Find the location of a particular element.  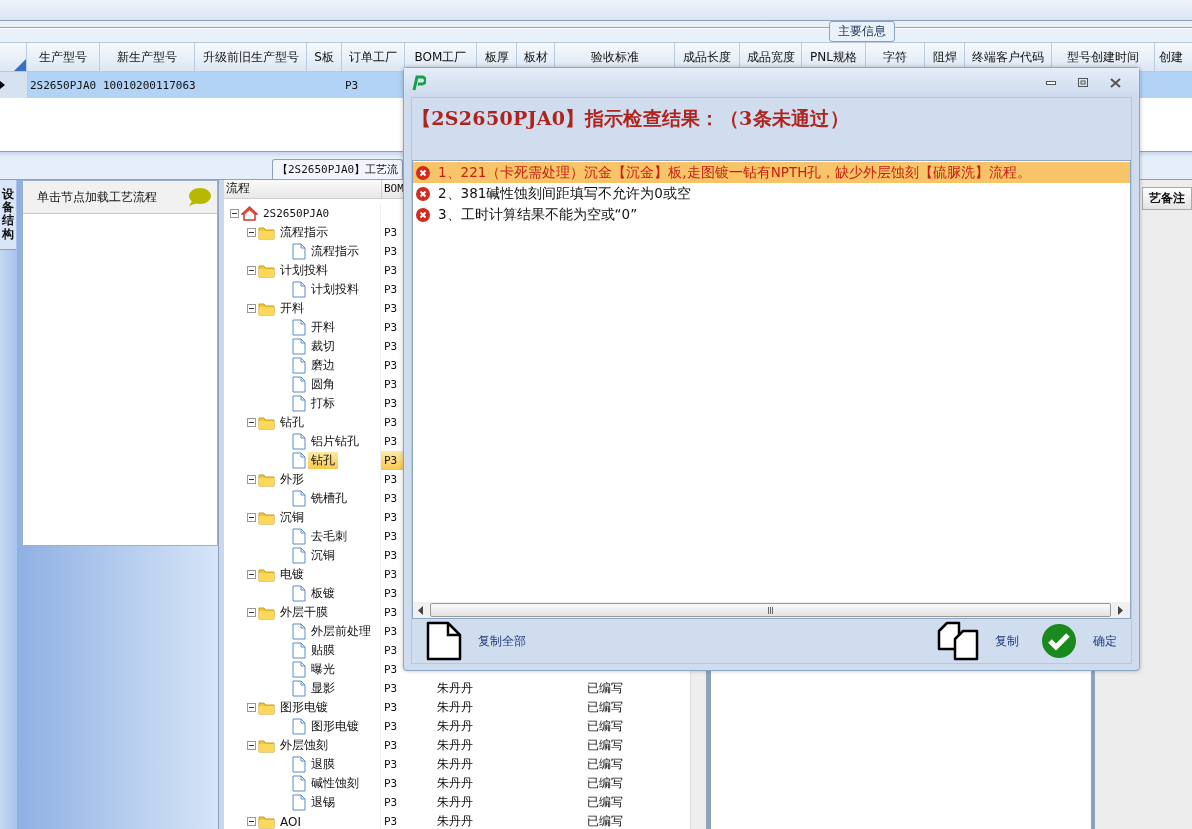

corner-icon is located at coordinates (20, 65).